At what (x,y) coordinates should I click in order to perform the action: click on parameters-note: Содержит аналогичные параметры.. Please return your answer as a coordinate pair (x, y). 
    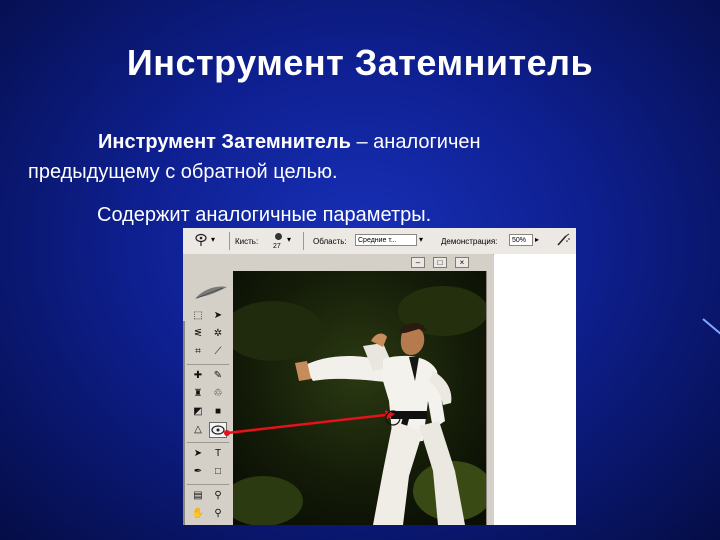
    Looking at the image, I should click on (264, 215).